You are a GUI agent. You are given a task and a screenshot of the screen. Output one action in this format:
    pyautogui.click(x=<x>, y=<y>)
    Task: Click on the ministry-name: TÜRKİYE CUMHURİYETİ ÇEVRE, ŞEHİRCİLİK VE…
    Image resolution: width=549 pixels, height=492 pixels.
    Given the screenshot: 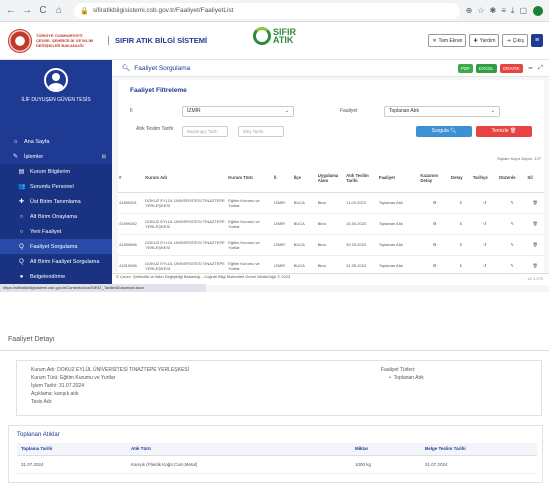 What is the action you would take?
    pyautogui.click(x=65, y=40)
    